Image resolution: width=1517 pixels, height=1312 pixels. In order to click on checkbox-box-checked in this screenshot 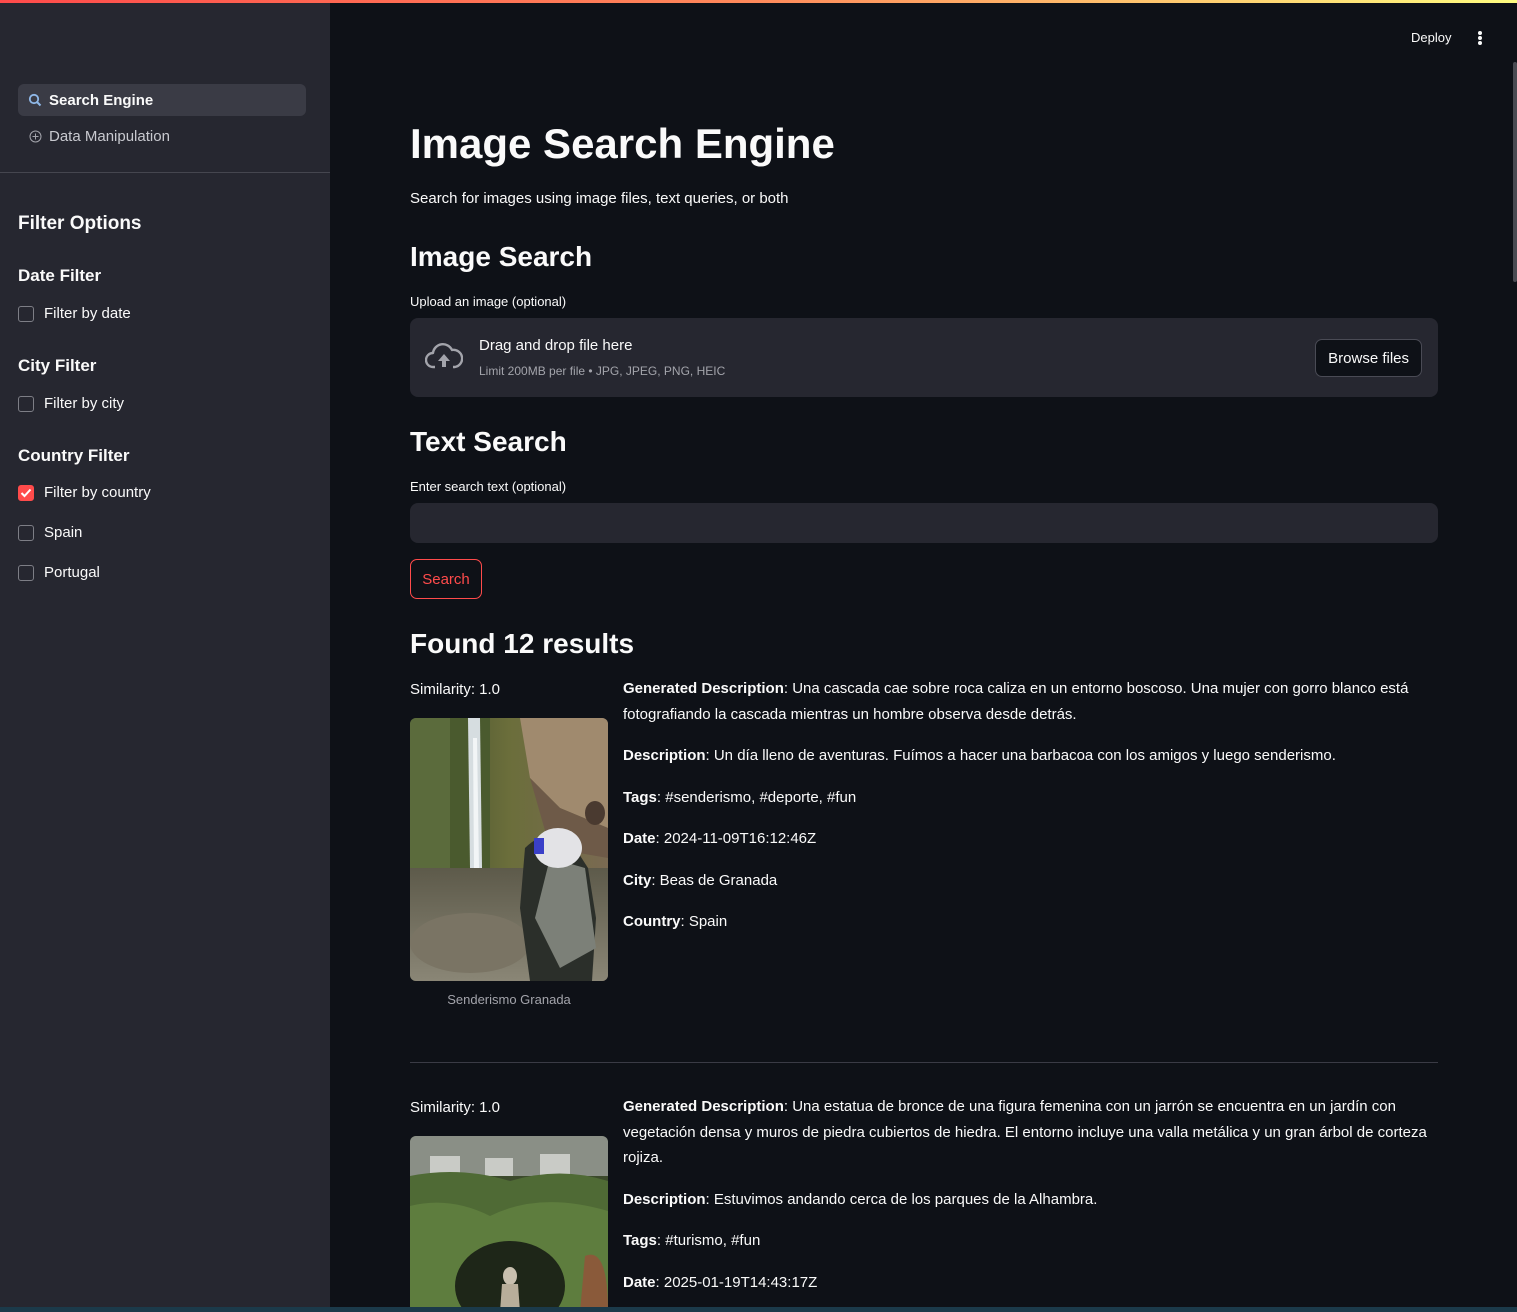, I will do `click(26, 492)`.